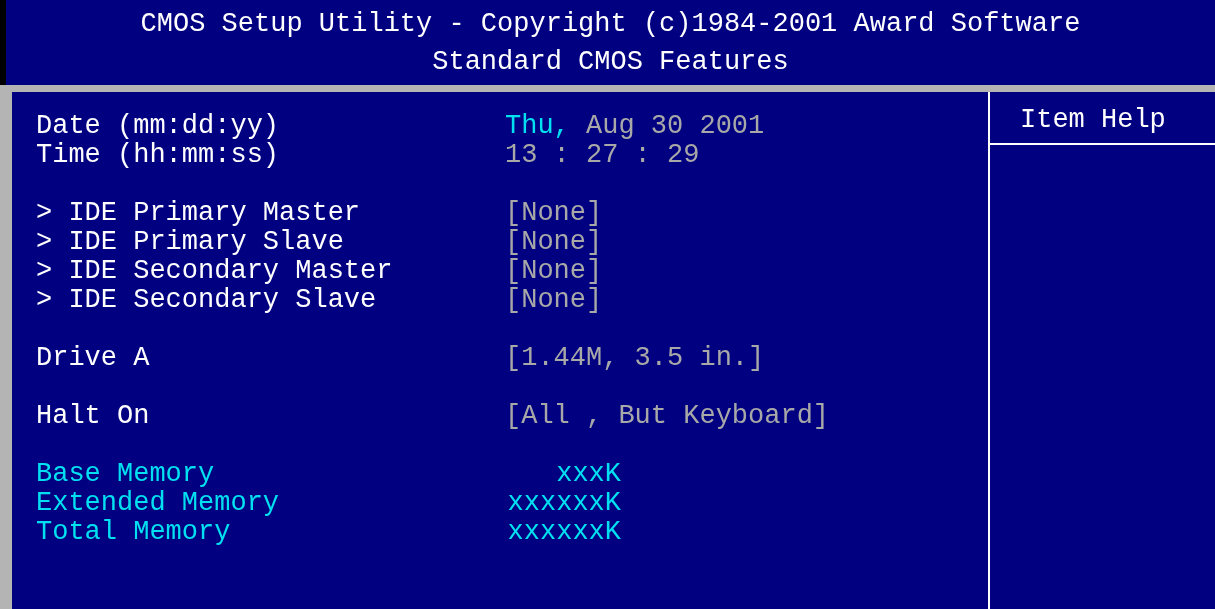  I want to click on weekday-value: Thu,, so click(537, 126).